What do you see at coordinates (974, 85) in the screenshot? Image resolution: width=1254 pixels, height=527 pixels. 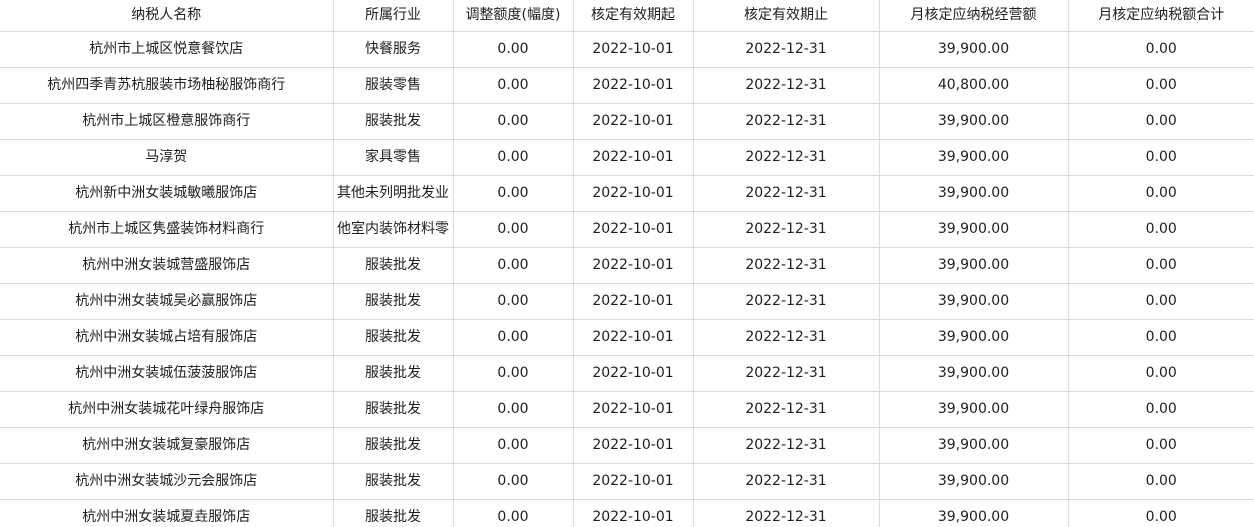 I see `cell-monthly-revenue: 40,800.00` at bounding box center [974, 85].